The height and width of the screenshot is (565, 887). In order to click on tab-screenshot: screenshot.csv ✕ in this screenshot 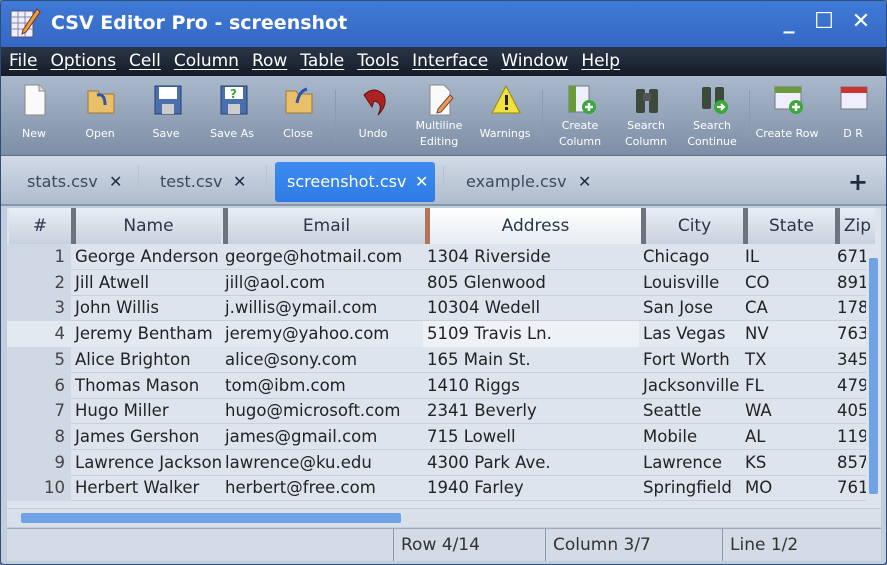, I will do `click(355, 182)`.